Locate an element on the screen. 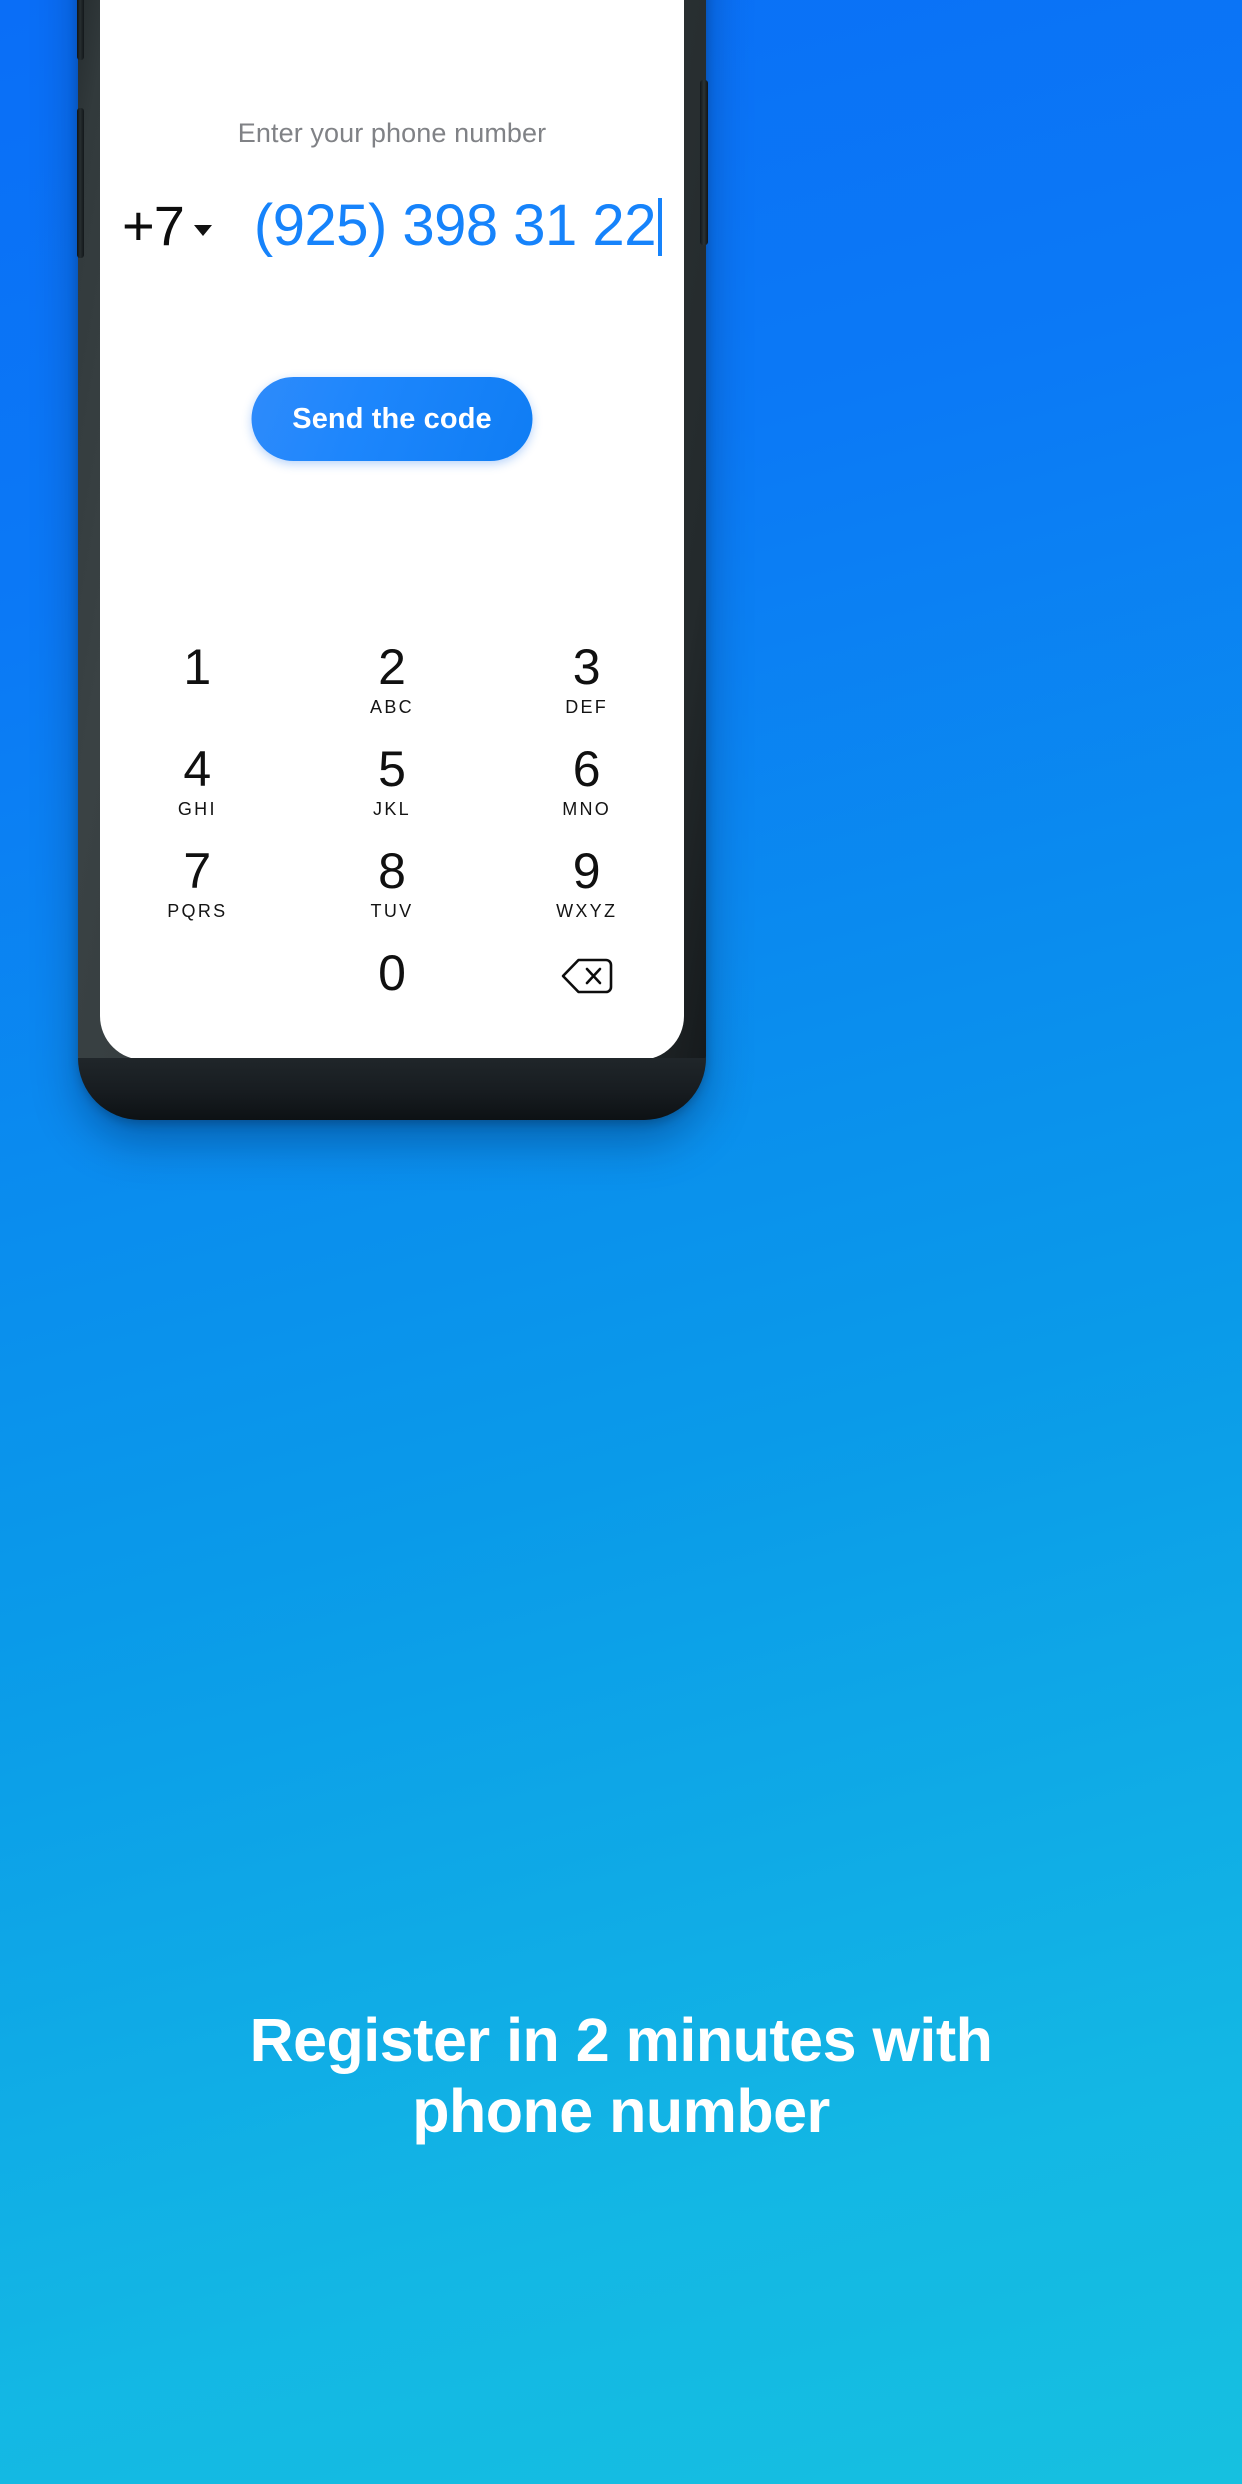 Image resolution: width=1242 pixels, height=2484 pixels. phone-number-input: (925) 398 31 22 is located at coordinates (458, 225).